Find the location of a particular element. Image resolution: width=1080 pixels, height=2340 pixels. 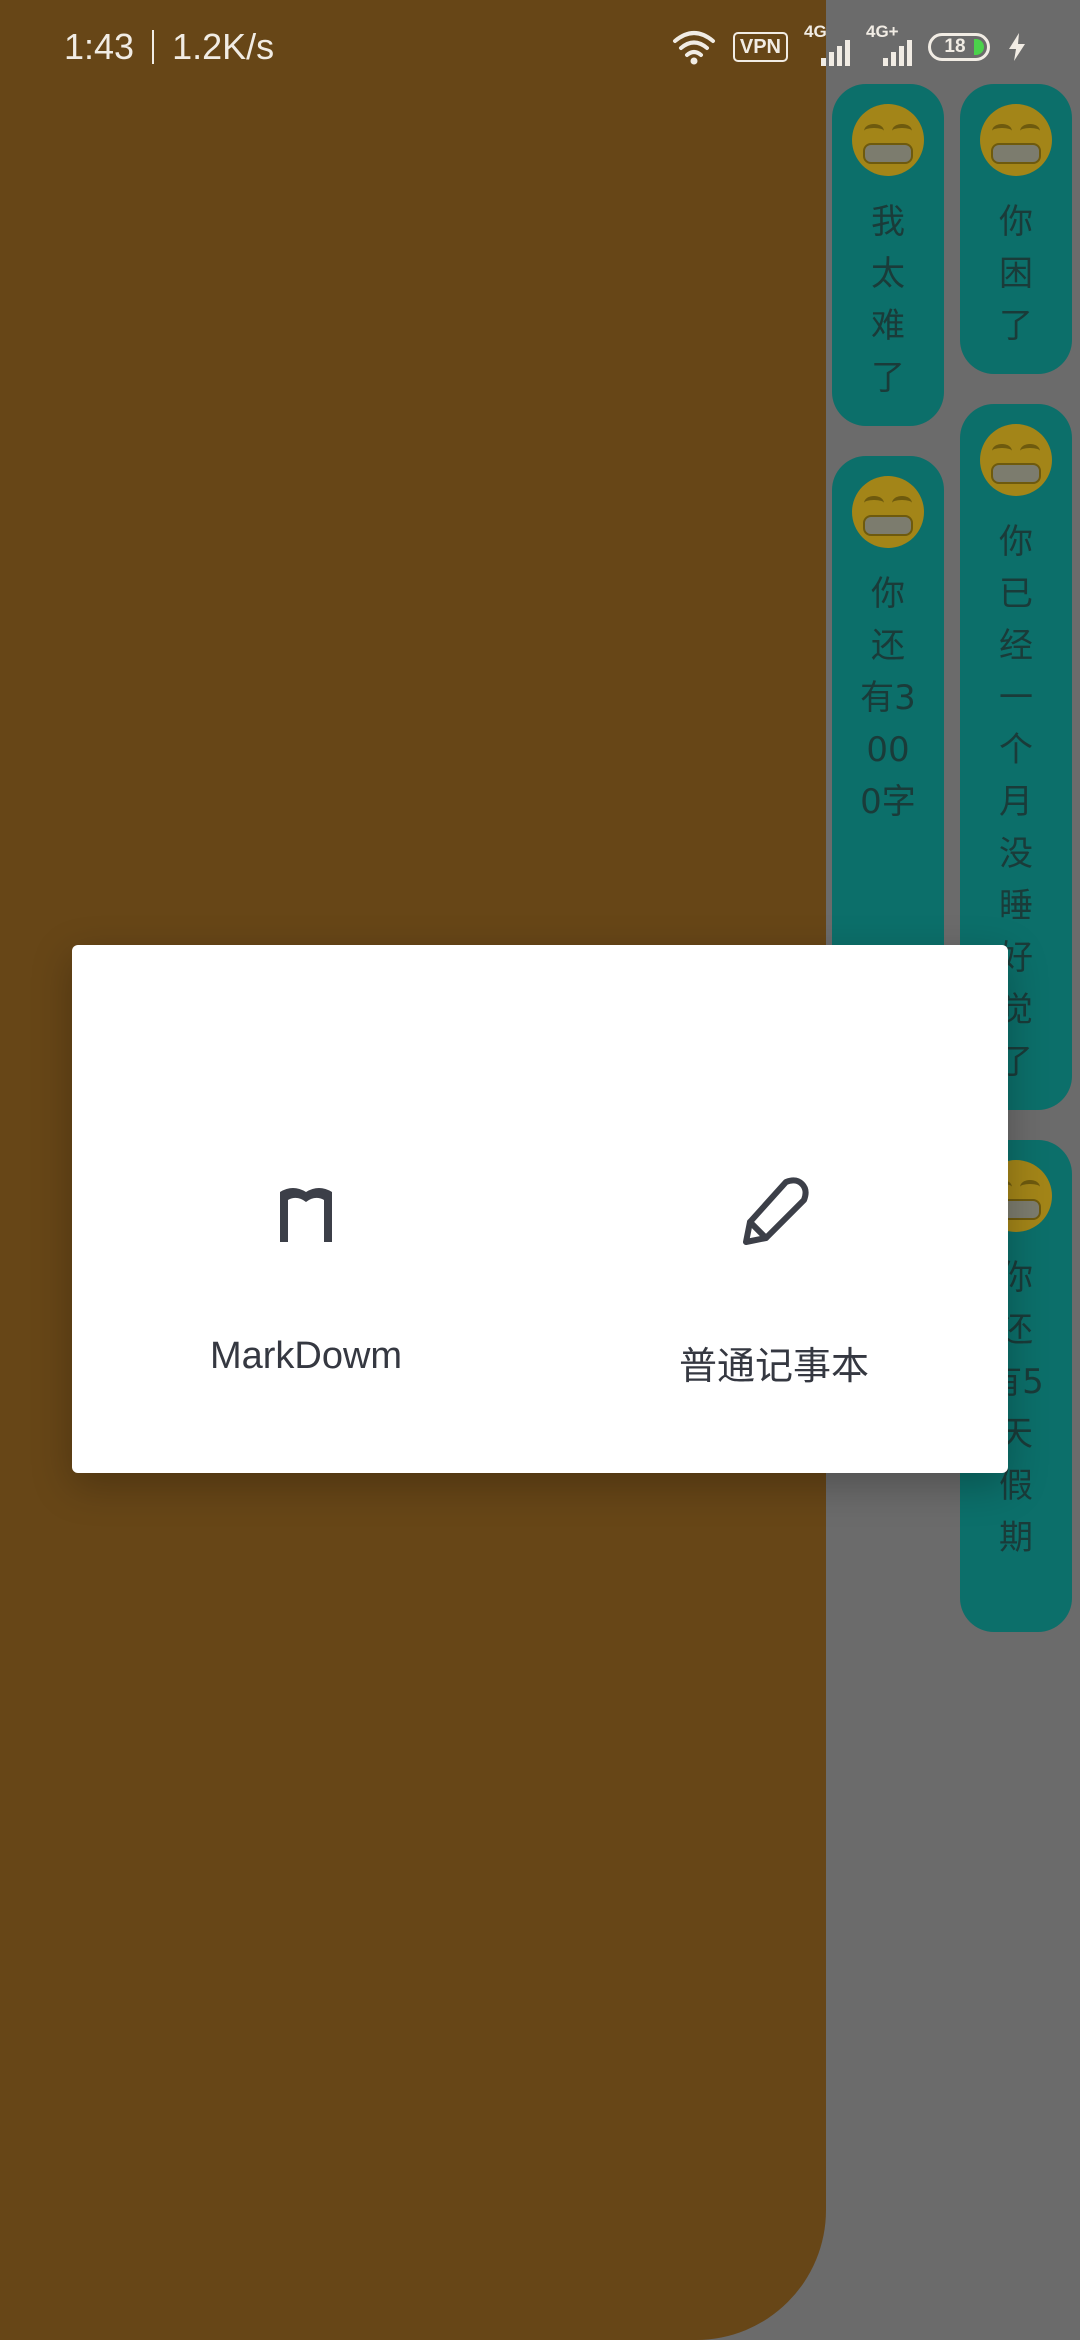

plain-notebook-option-button: 普通记事本 is located at coordinates (774, 1209).